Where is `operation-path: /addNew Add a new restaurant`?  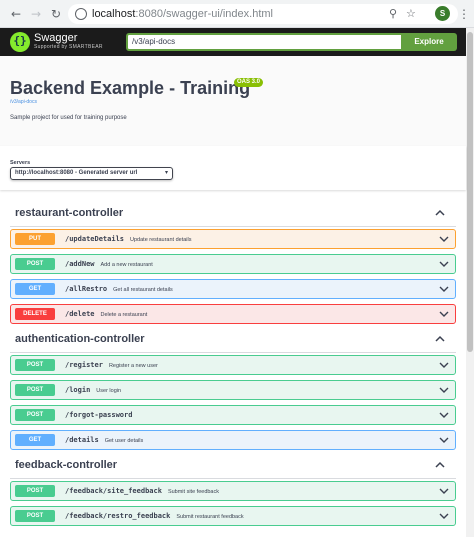 operation-path: /addNew Add a new restaurant is located at coordinates (109, 264).